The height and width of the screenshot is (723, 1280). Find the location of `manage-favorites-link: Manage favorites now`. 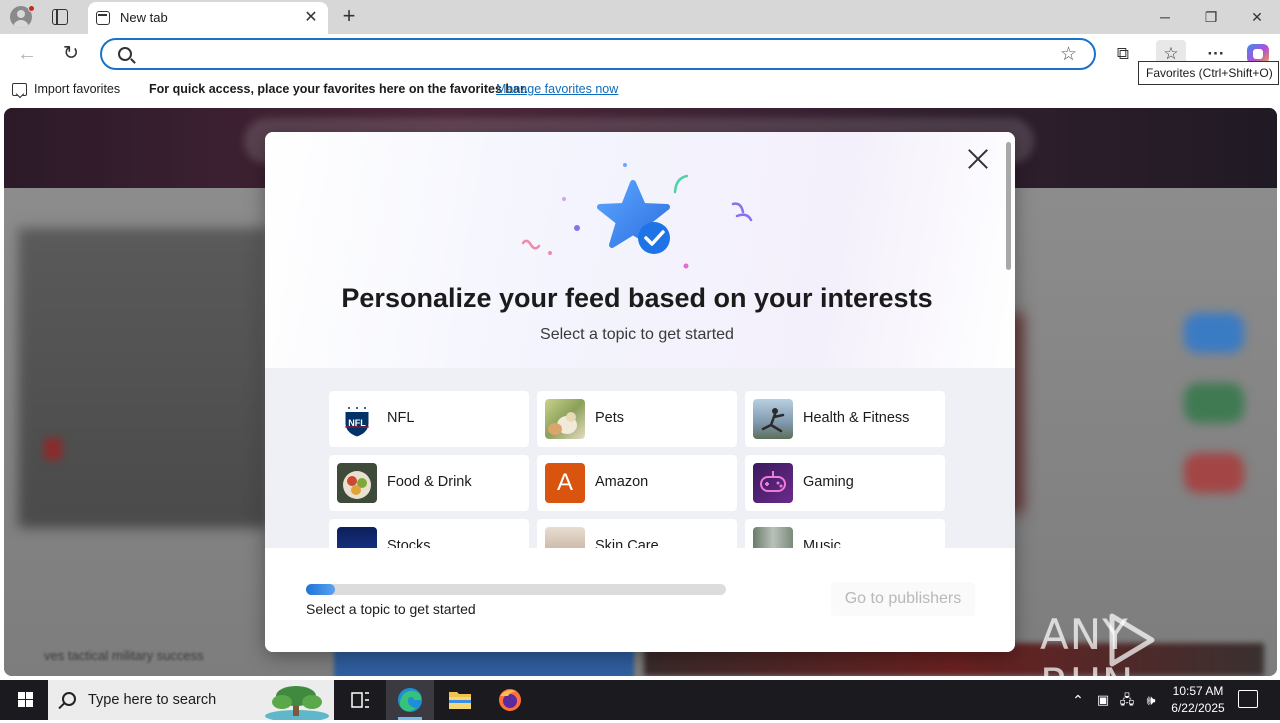

manage-favorites-link: Manage favorites now is located at coordinates (557, 89).